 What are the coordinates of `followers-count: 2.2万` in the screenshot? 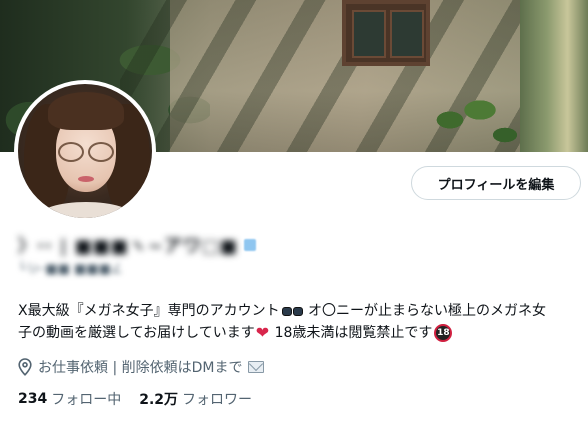 It's located at (159, 400).